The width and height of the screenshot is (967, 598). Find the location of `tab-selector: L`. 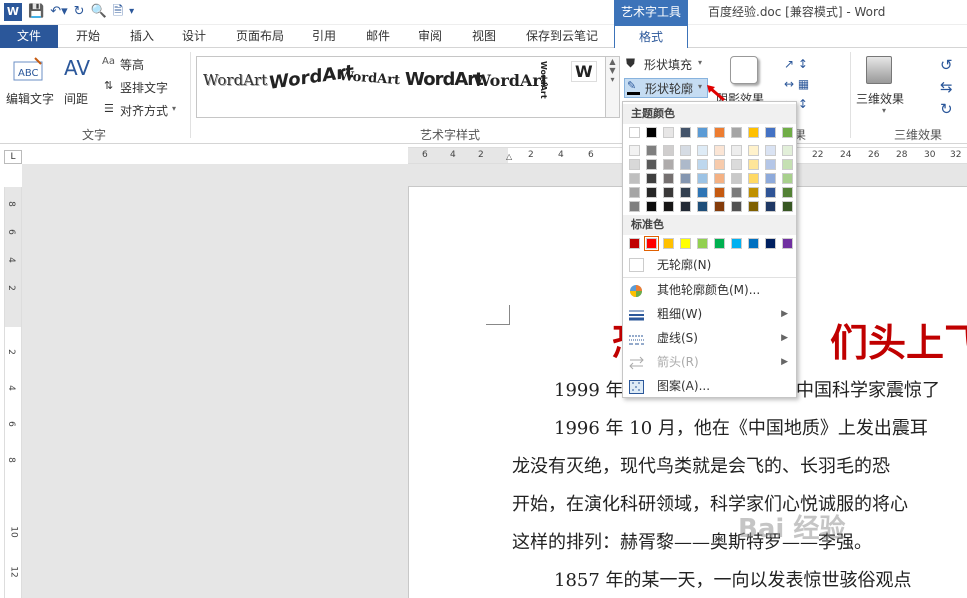

tab-selector: L is located at coordinates (13, 157).